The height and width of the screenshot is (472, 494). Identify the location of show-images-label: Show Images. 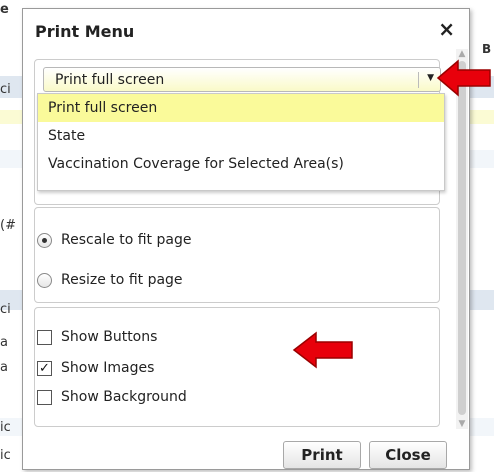
(108, 368).